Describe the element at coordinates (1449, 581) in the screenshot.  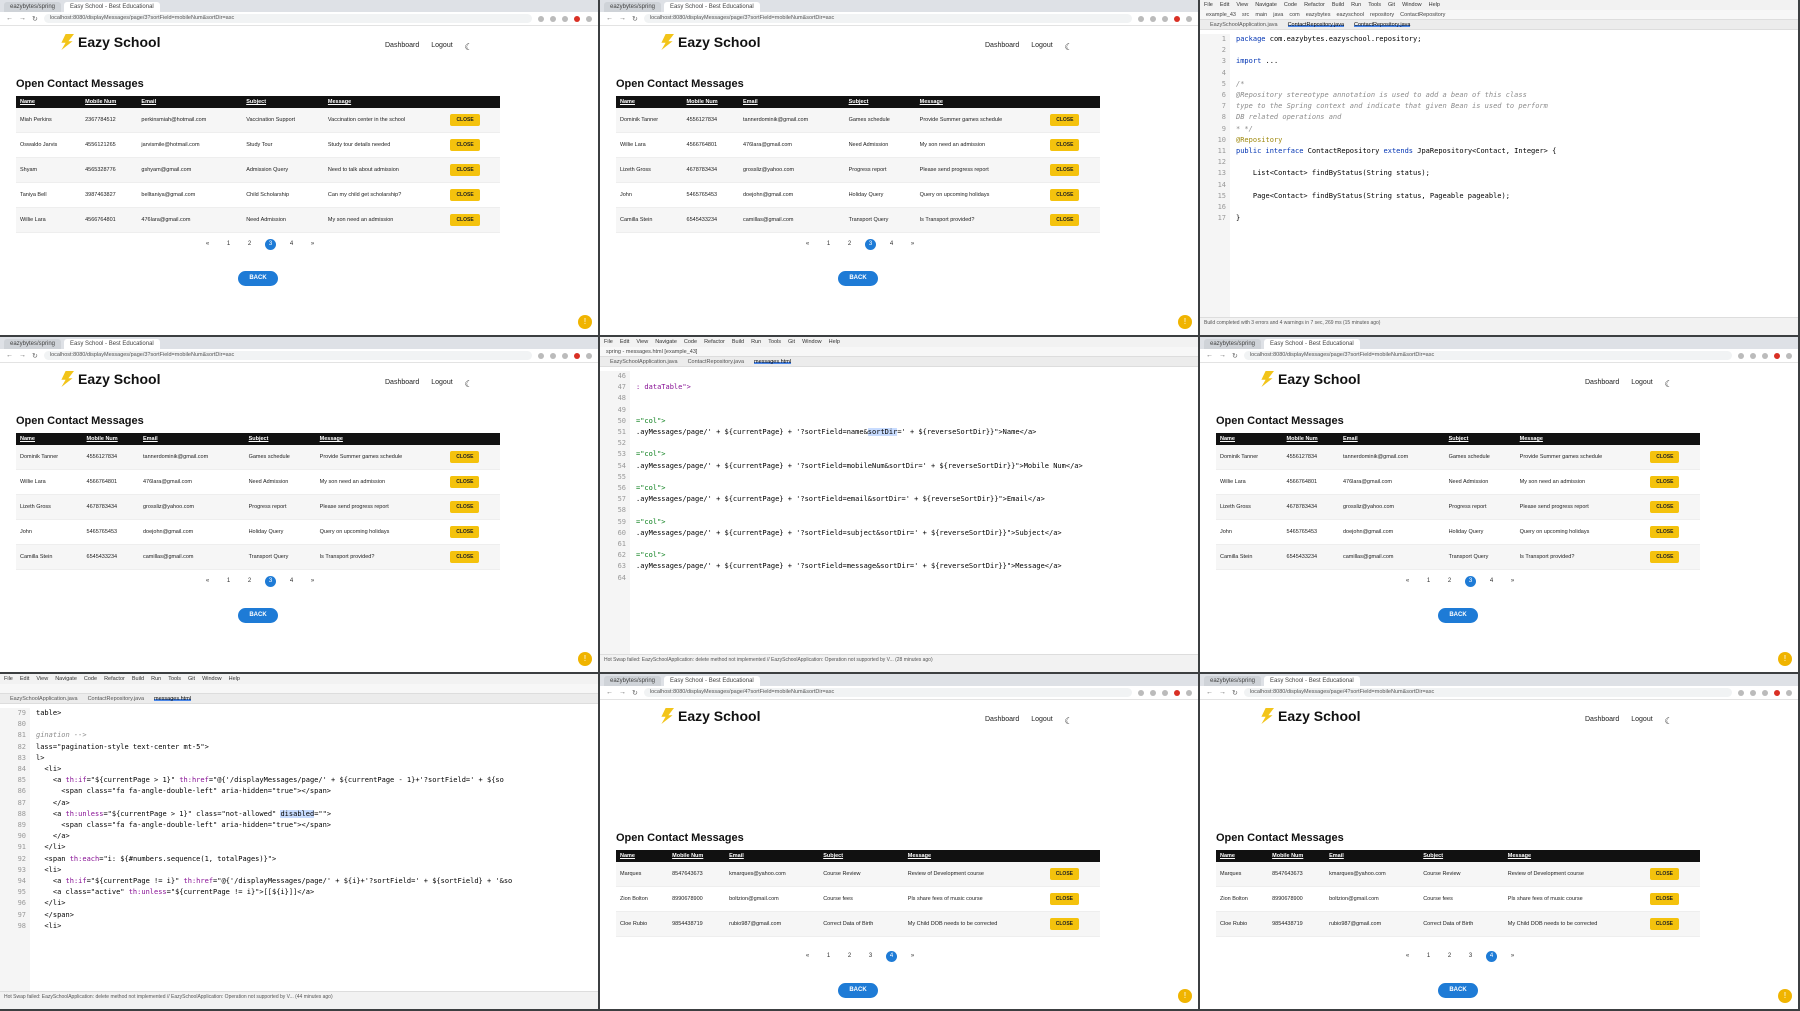
I see `pagination-link: 2` at that location.